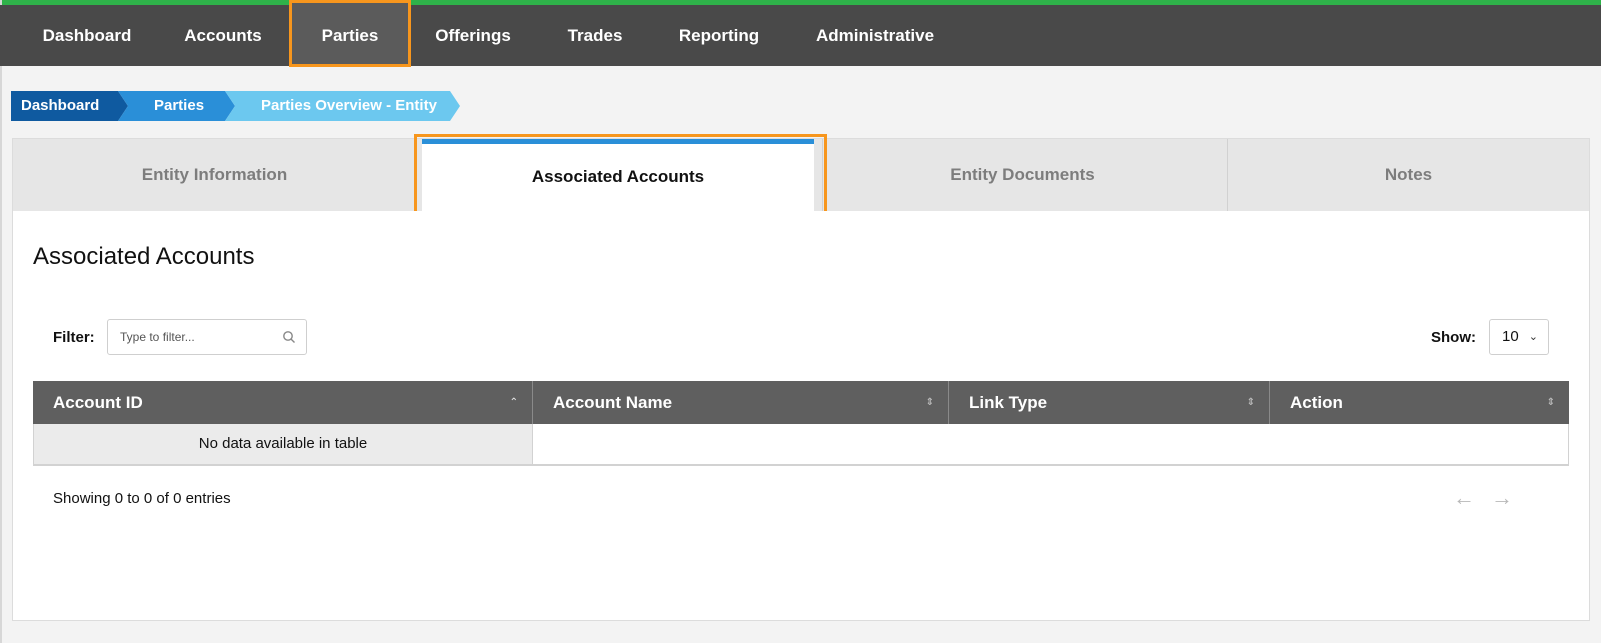  Describe the element at coordinates (595, 35) in the screenshot. I see `nav-trades: Trades` at that location.